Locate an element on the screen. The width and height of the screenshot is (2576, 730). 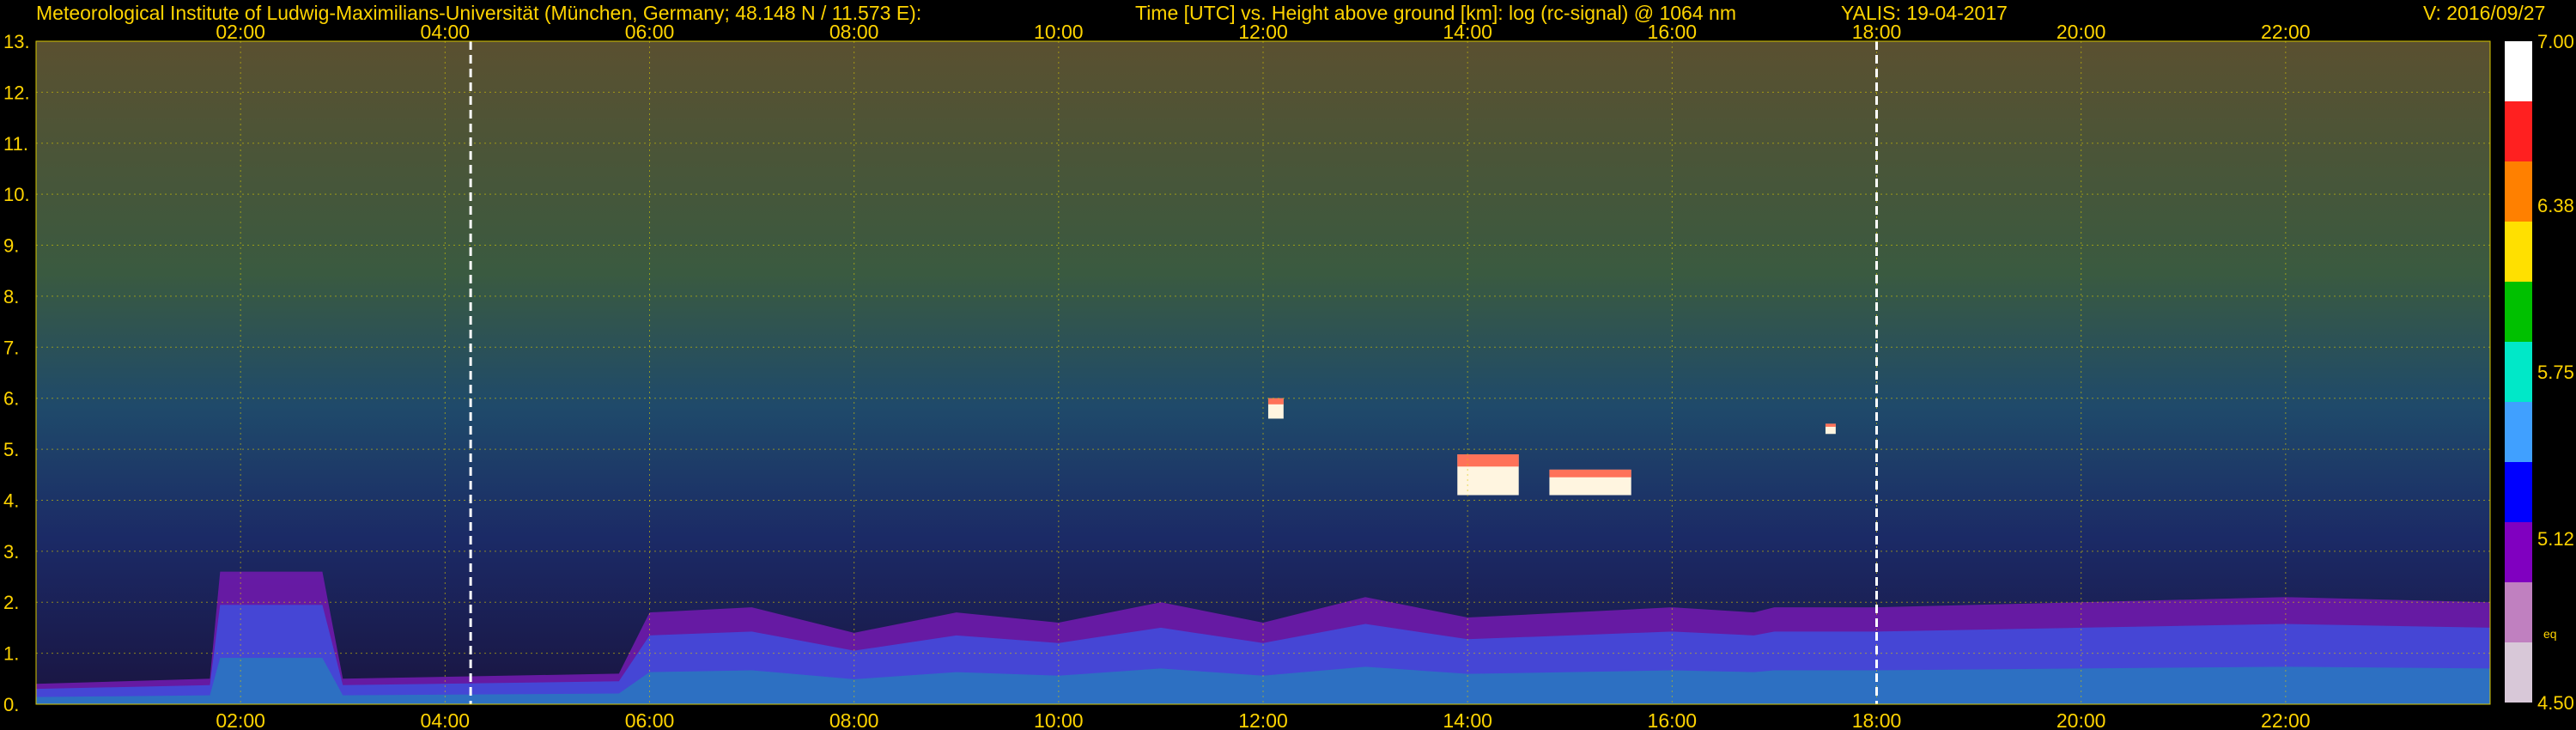
x-tick-label-bottom: 16:00 is located at coordinates (1673, 719).